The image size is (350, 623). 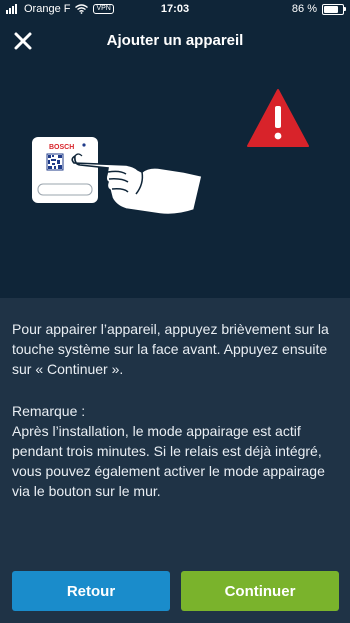 I want to click on status-bar: Orange F VPN 17:03 86 %, so click(x=175, y=10).